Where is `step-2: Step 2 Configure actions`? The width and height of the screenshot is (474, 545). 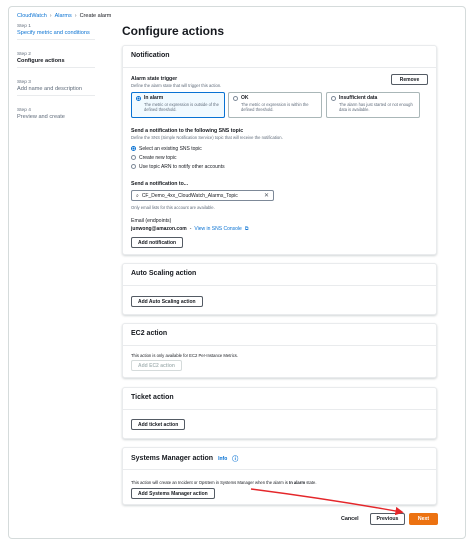
step-2: Step 2 Configure actions is located at coordinates (61, 66).